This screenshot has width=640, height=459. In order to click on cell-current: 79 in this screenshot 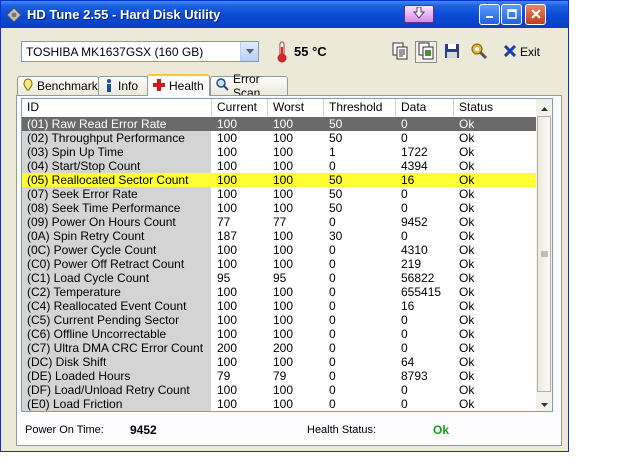, I will do `click(224, 376)`.